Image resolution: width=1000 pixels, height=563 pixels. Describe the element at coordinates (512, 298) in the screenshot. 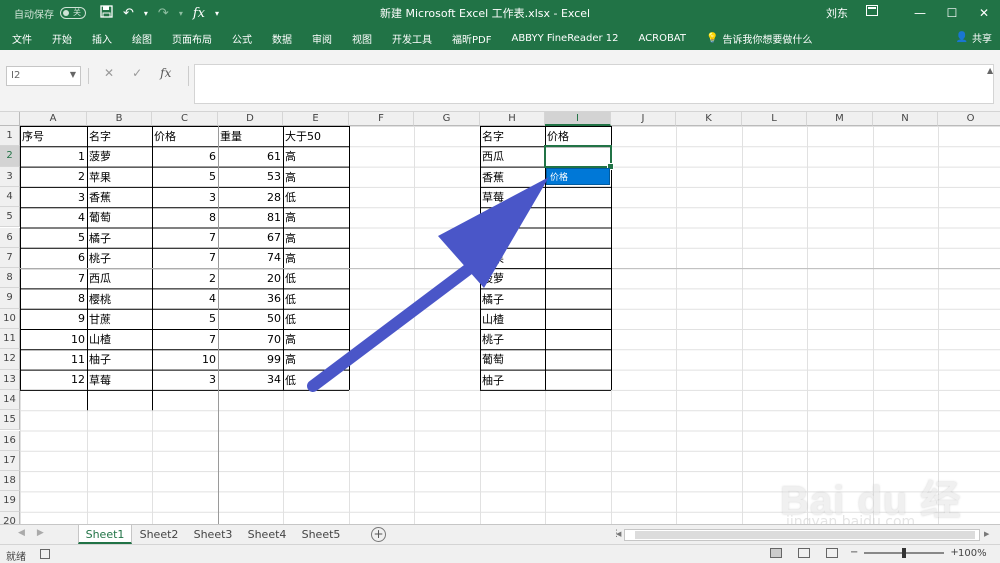

I see `table2-name-cell: 橘子` at that location.